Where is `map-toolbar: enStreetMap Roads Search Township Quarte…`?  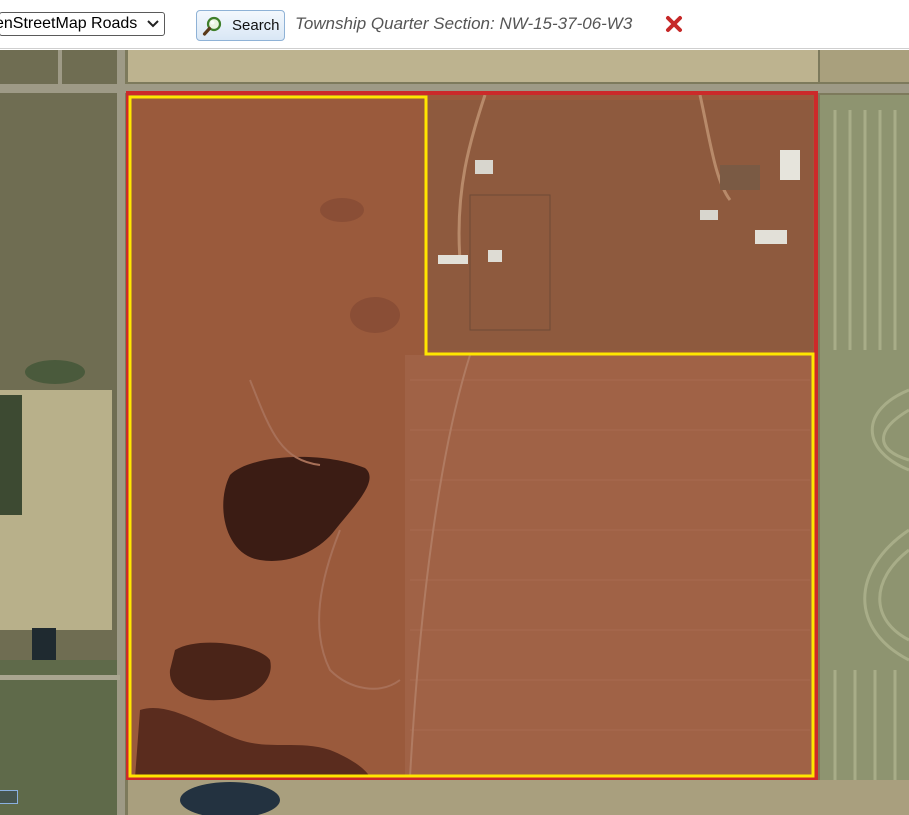 map-toolbar: enStreetMap Roads Search Township Quarte… is located at coordinates (454, 24).